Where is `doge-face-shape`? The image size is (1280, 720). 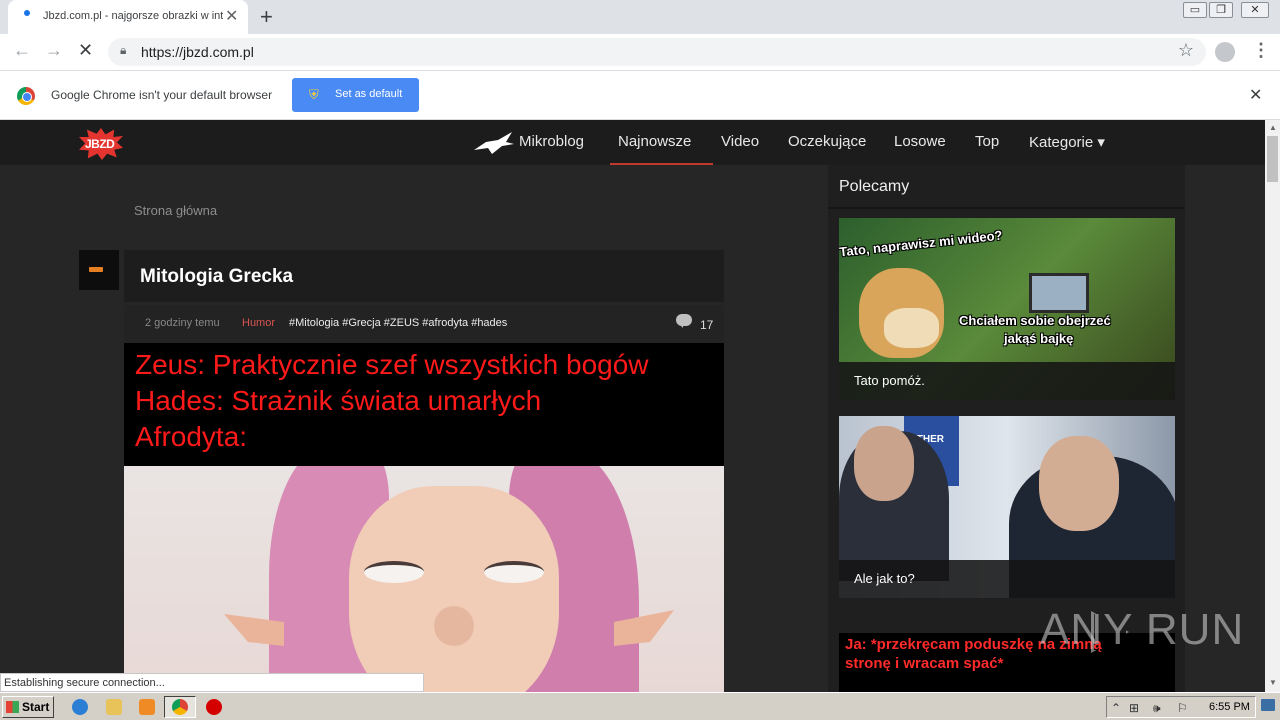
doge-face-shape is located at coordinates (911, 328).